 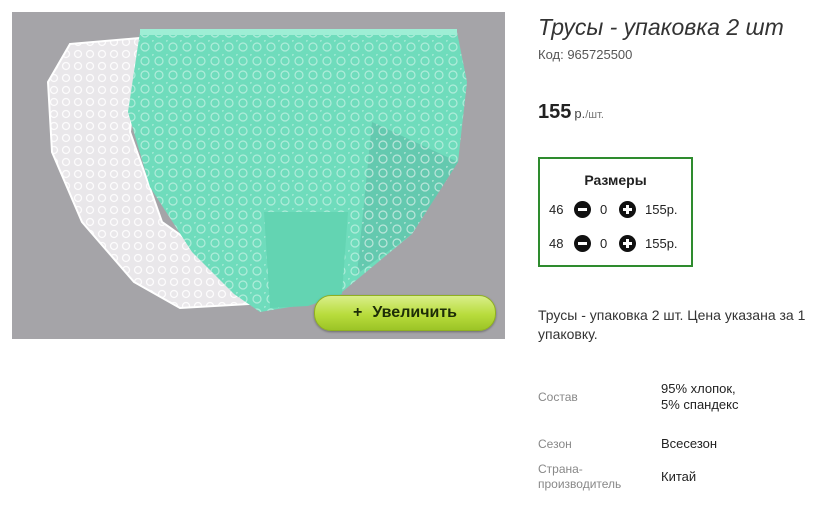 What do you see at coordinates (700, 396) in the screenshot?
I see `property-value: 95% хлопок, 5% спандекс` at bounding box center [700, 396].